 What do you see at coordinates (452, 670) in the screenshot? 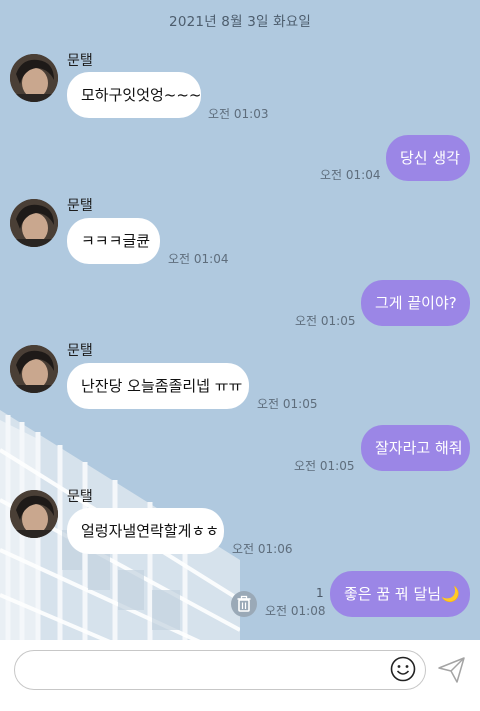
I see `send-icon` at bounding box center [452, 670].